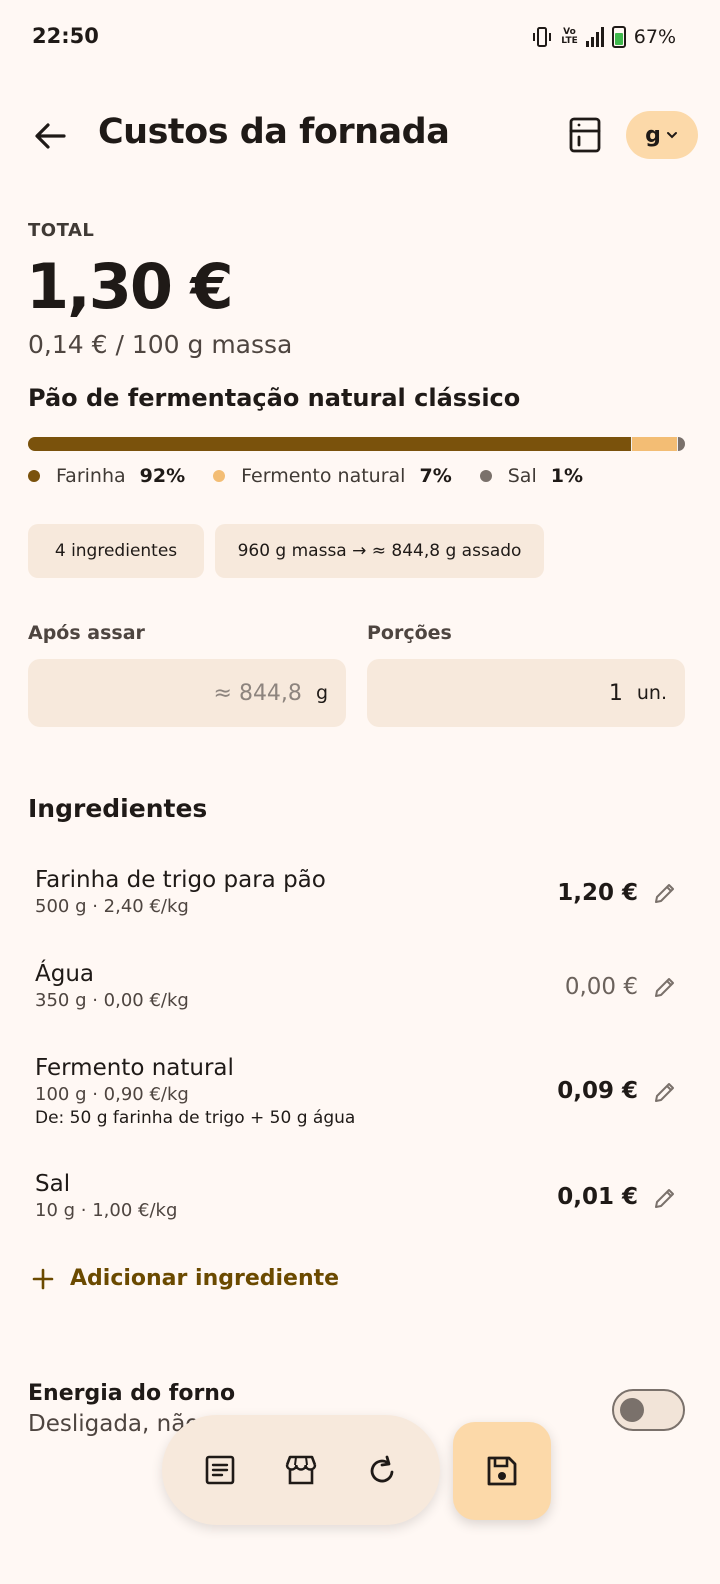 This screenshot has height=1584, width=720. What do you see at coordinates (180, 880) in the screenshot?
I see `ingredient-name: Farinha de trigo para pão` at bounding box center [180, 880].